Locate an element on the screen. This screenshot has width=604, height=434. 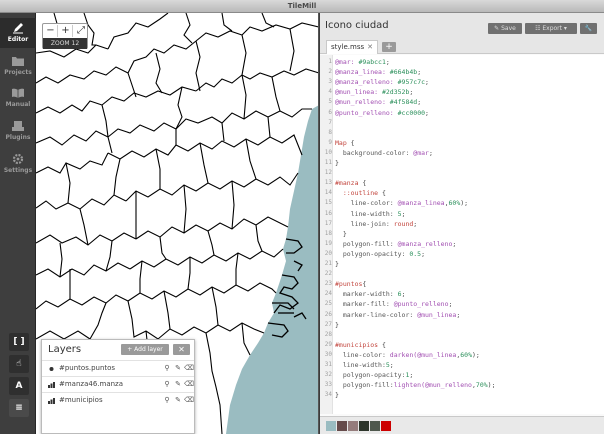
wrench-icon: 🔧 is located at coordinates (588, 28).